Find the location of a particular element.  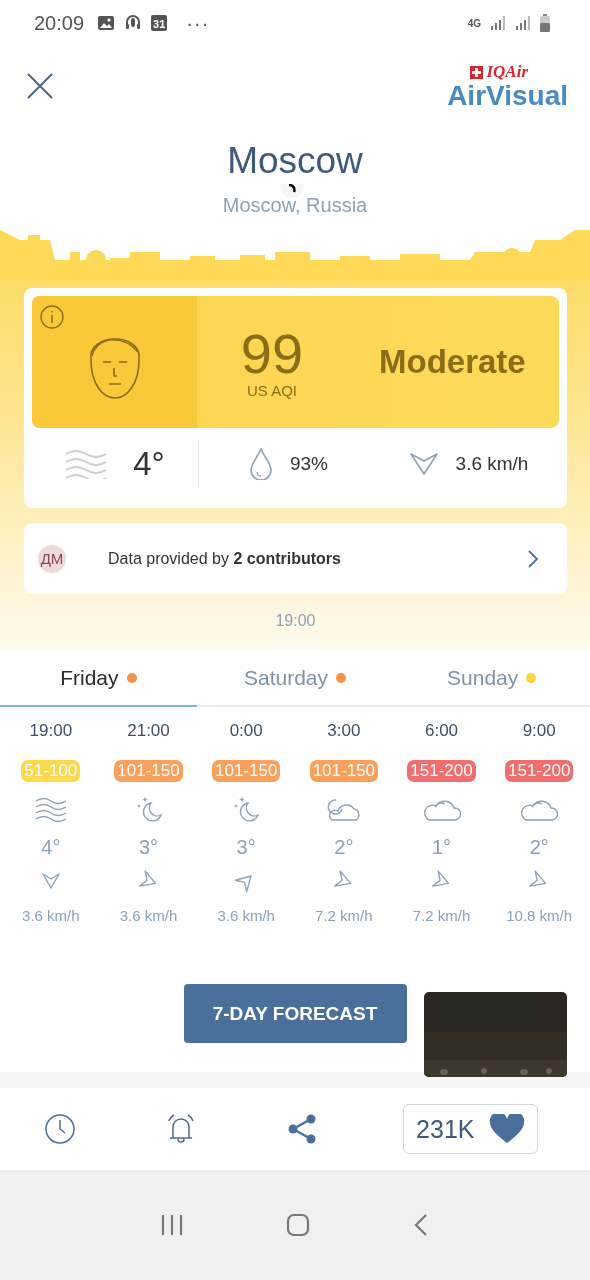

swiss-cross-icon is located at coordinates (477, 72).